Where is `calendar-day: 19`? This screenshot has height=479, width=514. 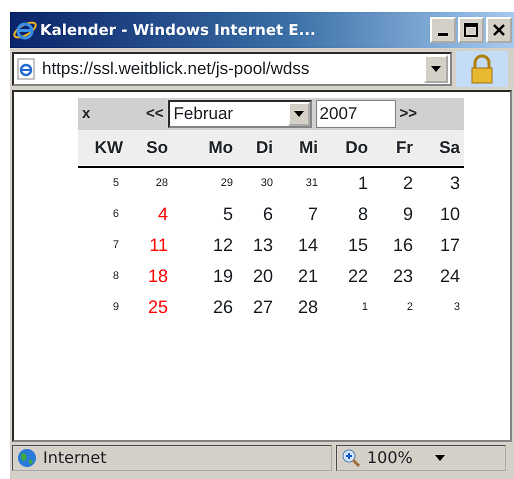
calendar-day: 19 is located at coordinates (204, 276).